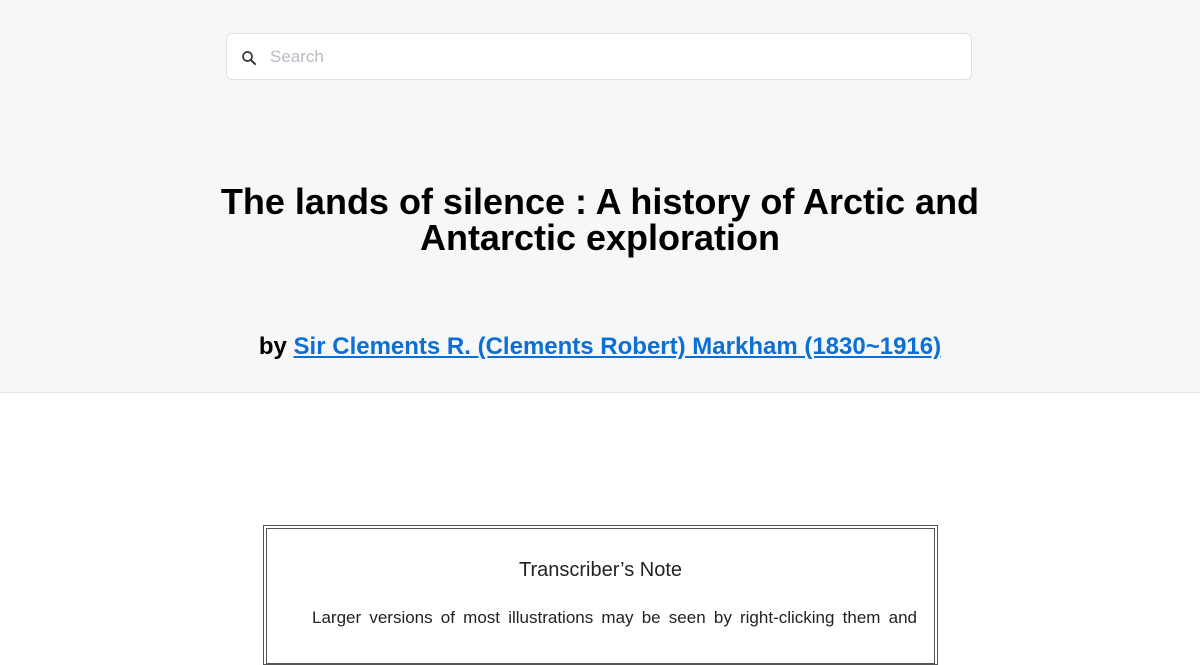  What do you see at coordinates (600, 570) in the screenshot?
I see `transcriber-note-title: Transcriber’s Note` at bounding box center [600, 570].